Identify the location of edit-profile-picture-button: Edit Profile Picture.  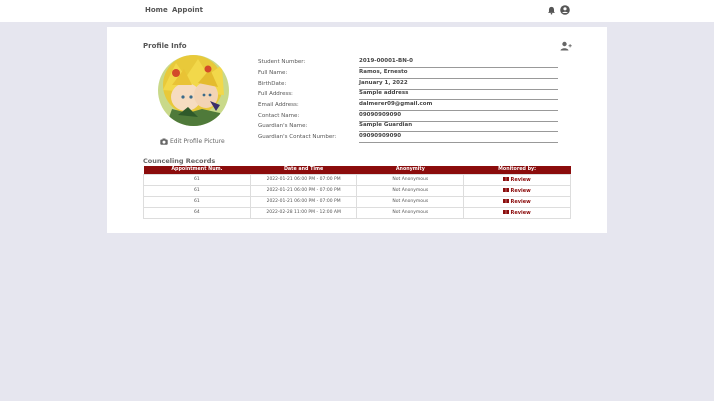
(192, 141).